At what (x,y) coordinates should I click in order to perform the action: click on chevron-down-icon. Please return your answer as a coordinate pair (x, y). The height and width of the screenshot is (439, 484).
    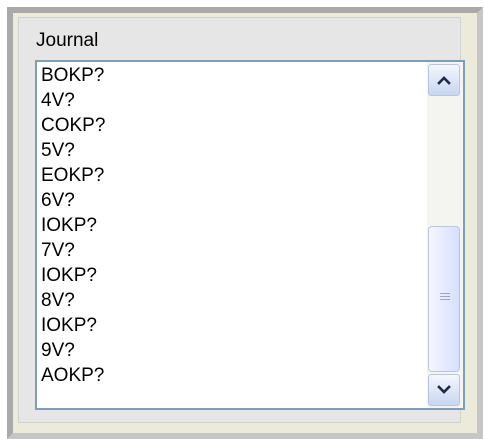
    Looking at the image, I should click on (444, 389).